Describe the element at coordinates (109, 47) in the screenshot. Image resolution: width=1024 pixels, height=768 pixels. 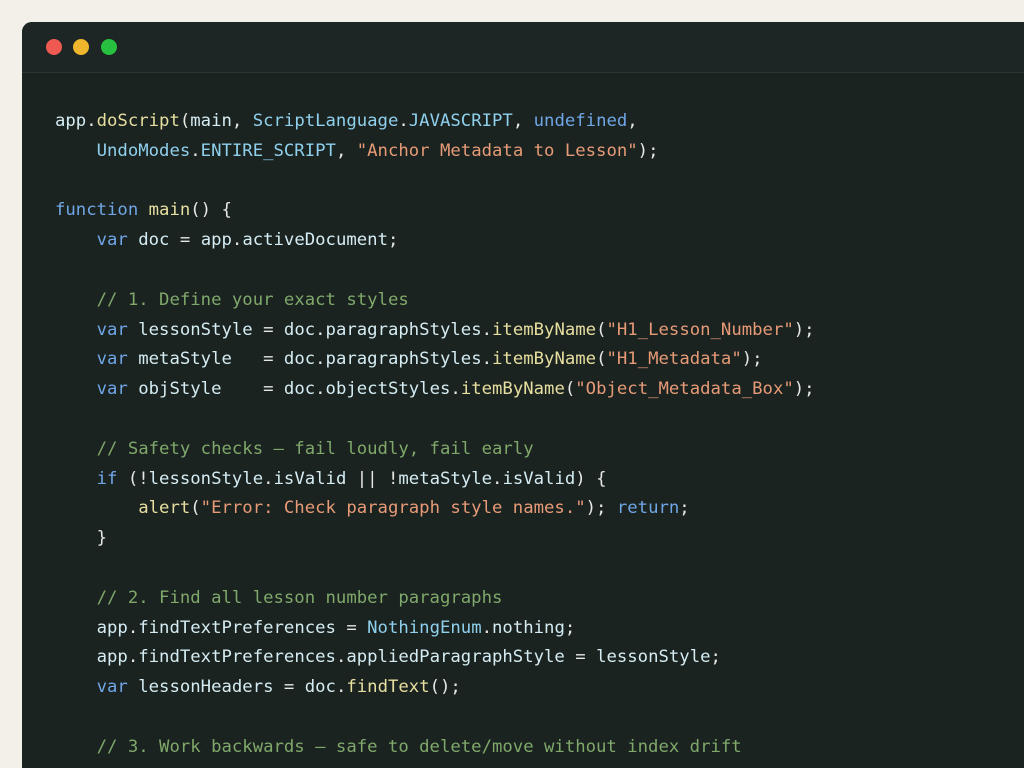
I see `maximize-window-button` at that location.